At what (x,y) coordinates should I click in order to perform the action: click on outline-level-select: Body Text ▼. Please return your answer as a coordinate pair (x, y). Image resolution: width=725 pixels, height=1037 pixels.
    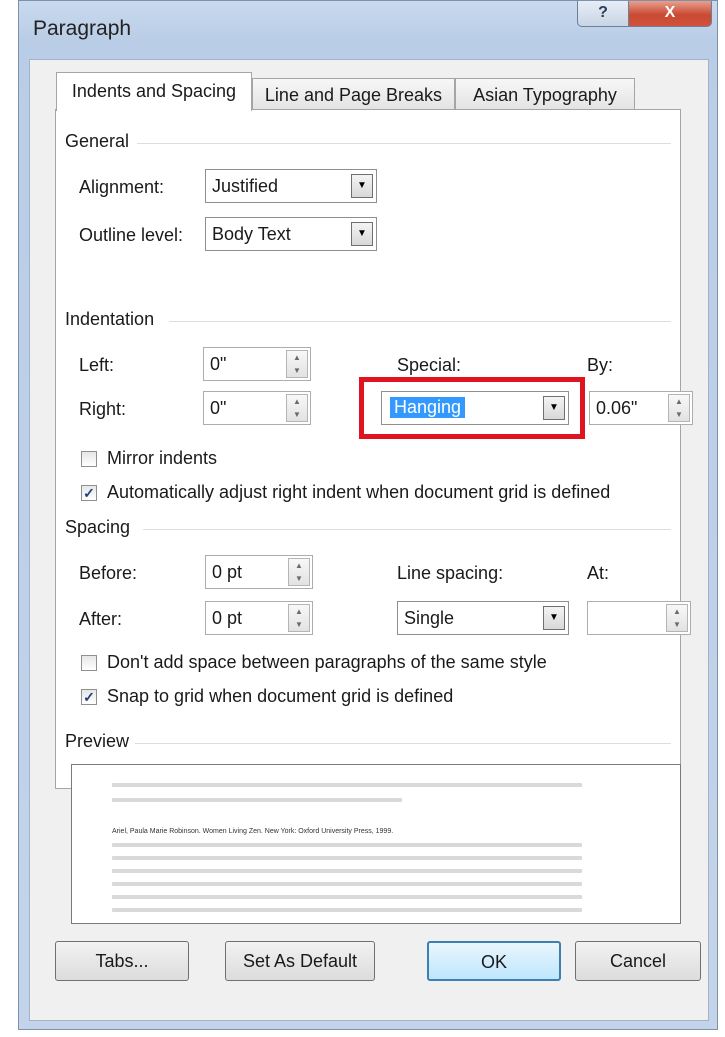
    Looking at the image, I should click on (291, 234).